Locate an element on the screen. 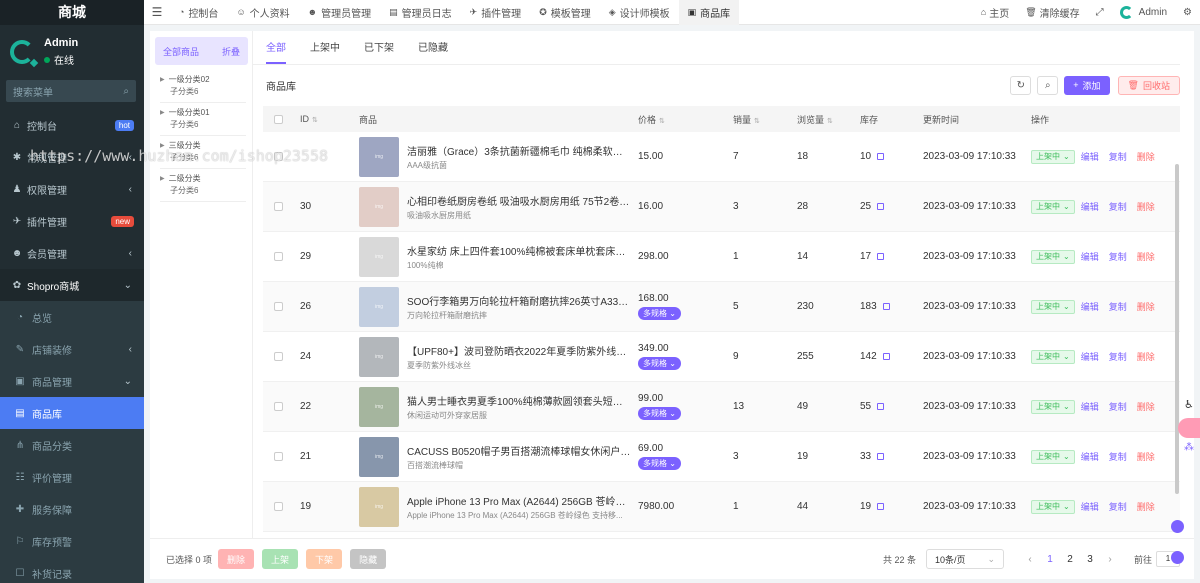  category-name: ▶ 二级分类 is located at coordinates (203, 178).